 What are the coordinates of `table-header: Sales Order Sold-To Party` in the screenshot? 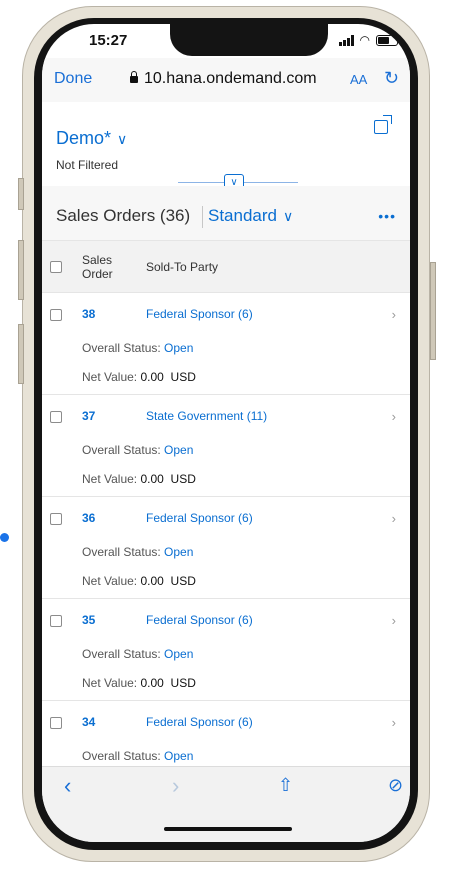 It's located at (226, 266).